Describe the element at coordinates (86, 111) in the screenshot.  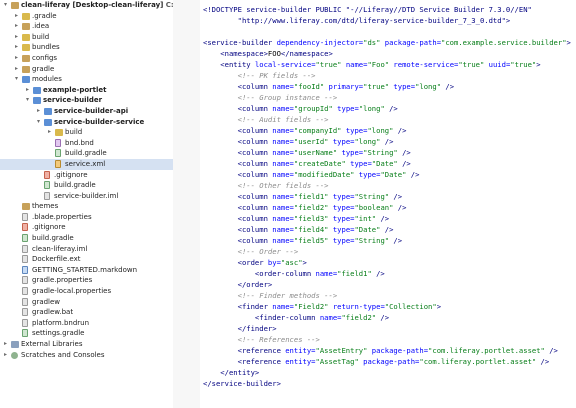
I see `tree-item: ▸ service-builder-api` at that location.